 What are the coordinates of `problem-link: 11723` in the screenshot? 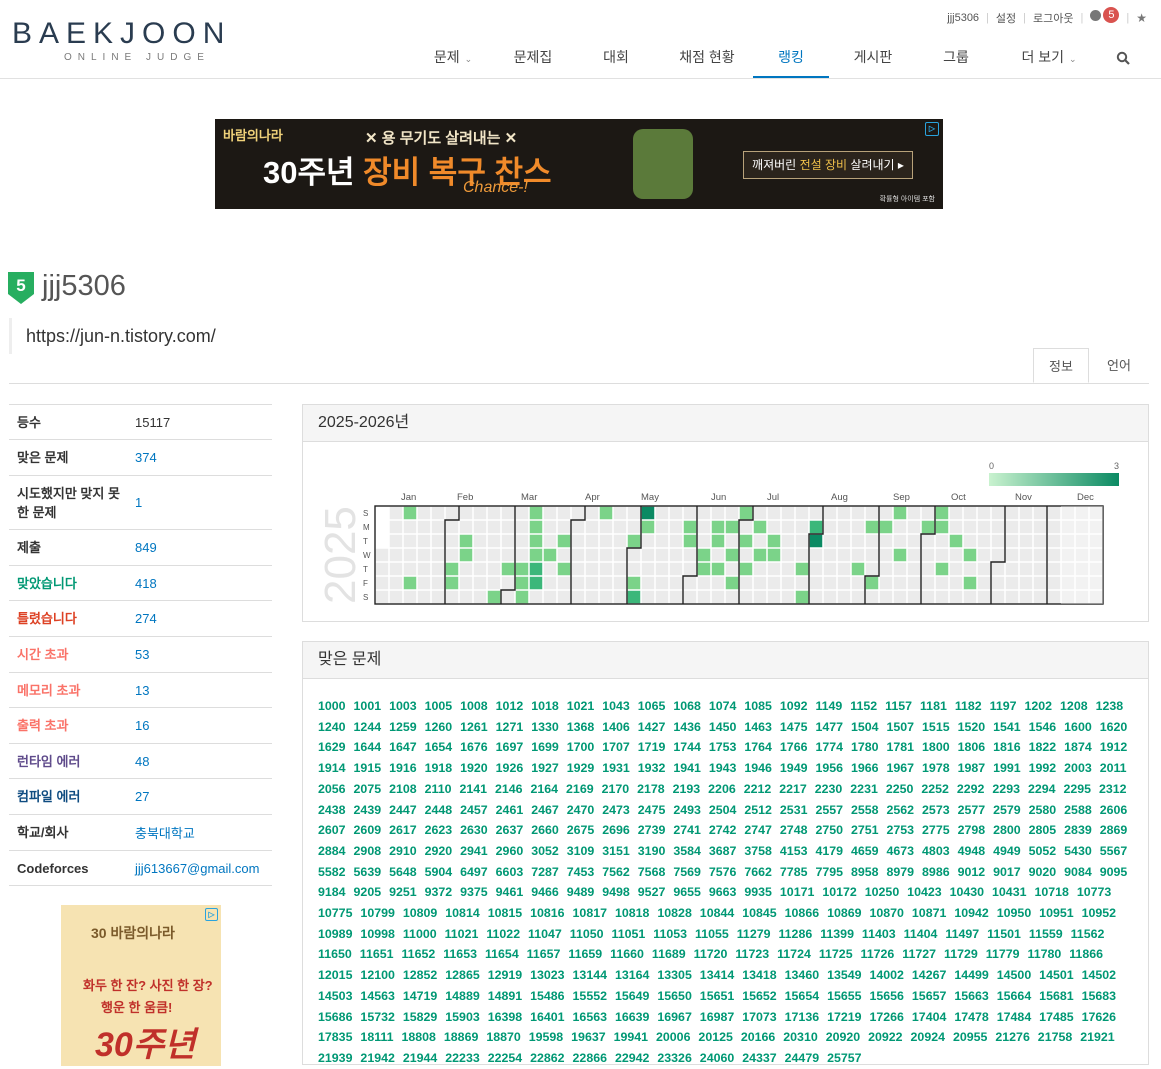 It's located at (752, 954).